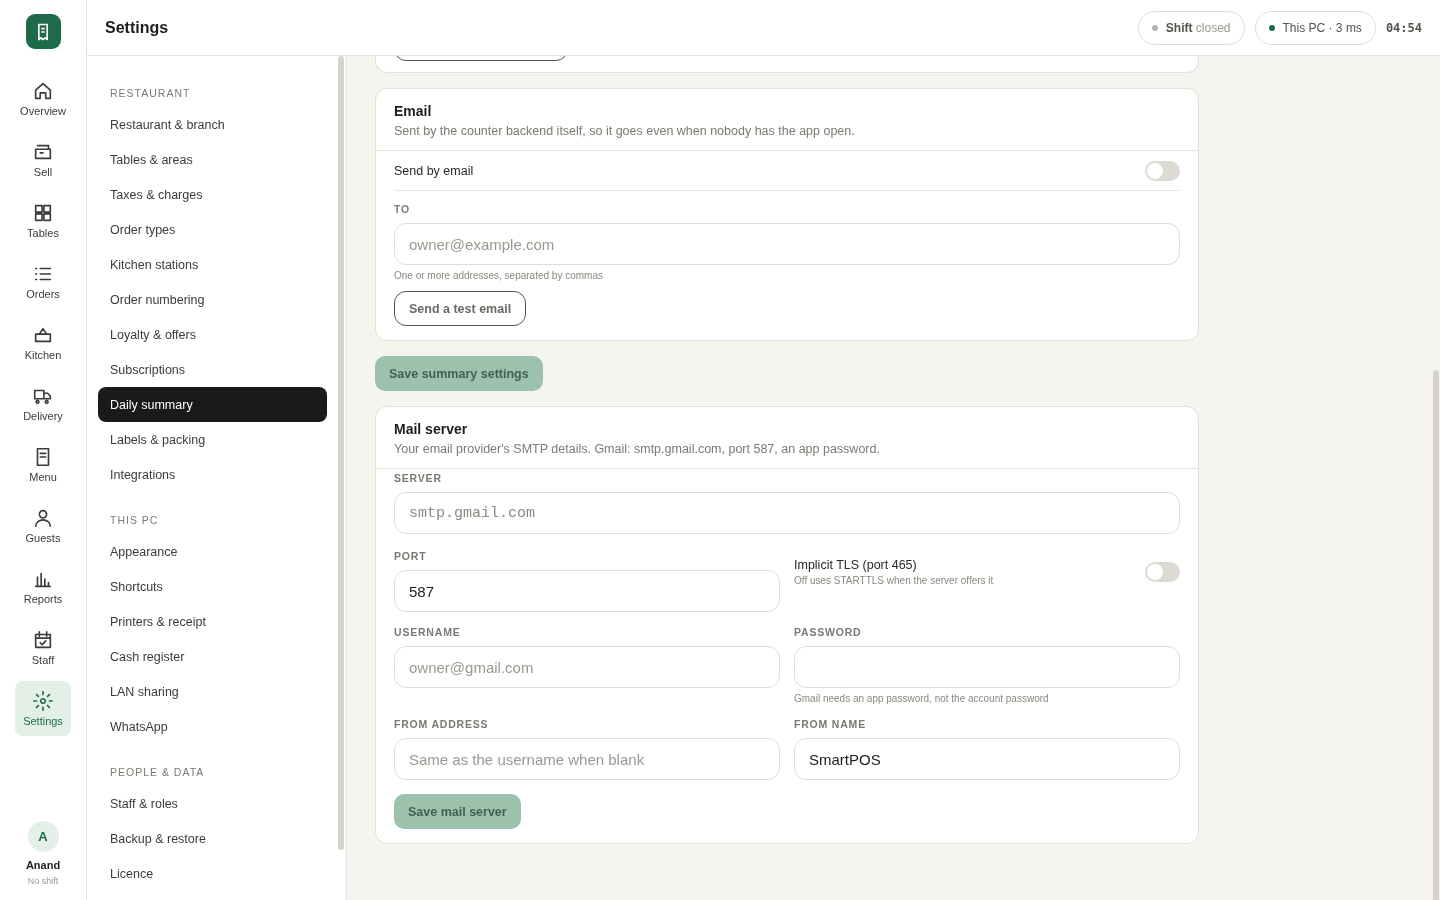  Describe the element at coordinates (212, 194) in the screenshot. I see `nav-item: Taxes & charges` at that location.